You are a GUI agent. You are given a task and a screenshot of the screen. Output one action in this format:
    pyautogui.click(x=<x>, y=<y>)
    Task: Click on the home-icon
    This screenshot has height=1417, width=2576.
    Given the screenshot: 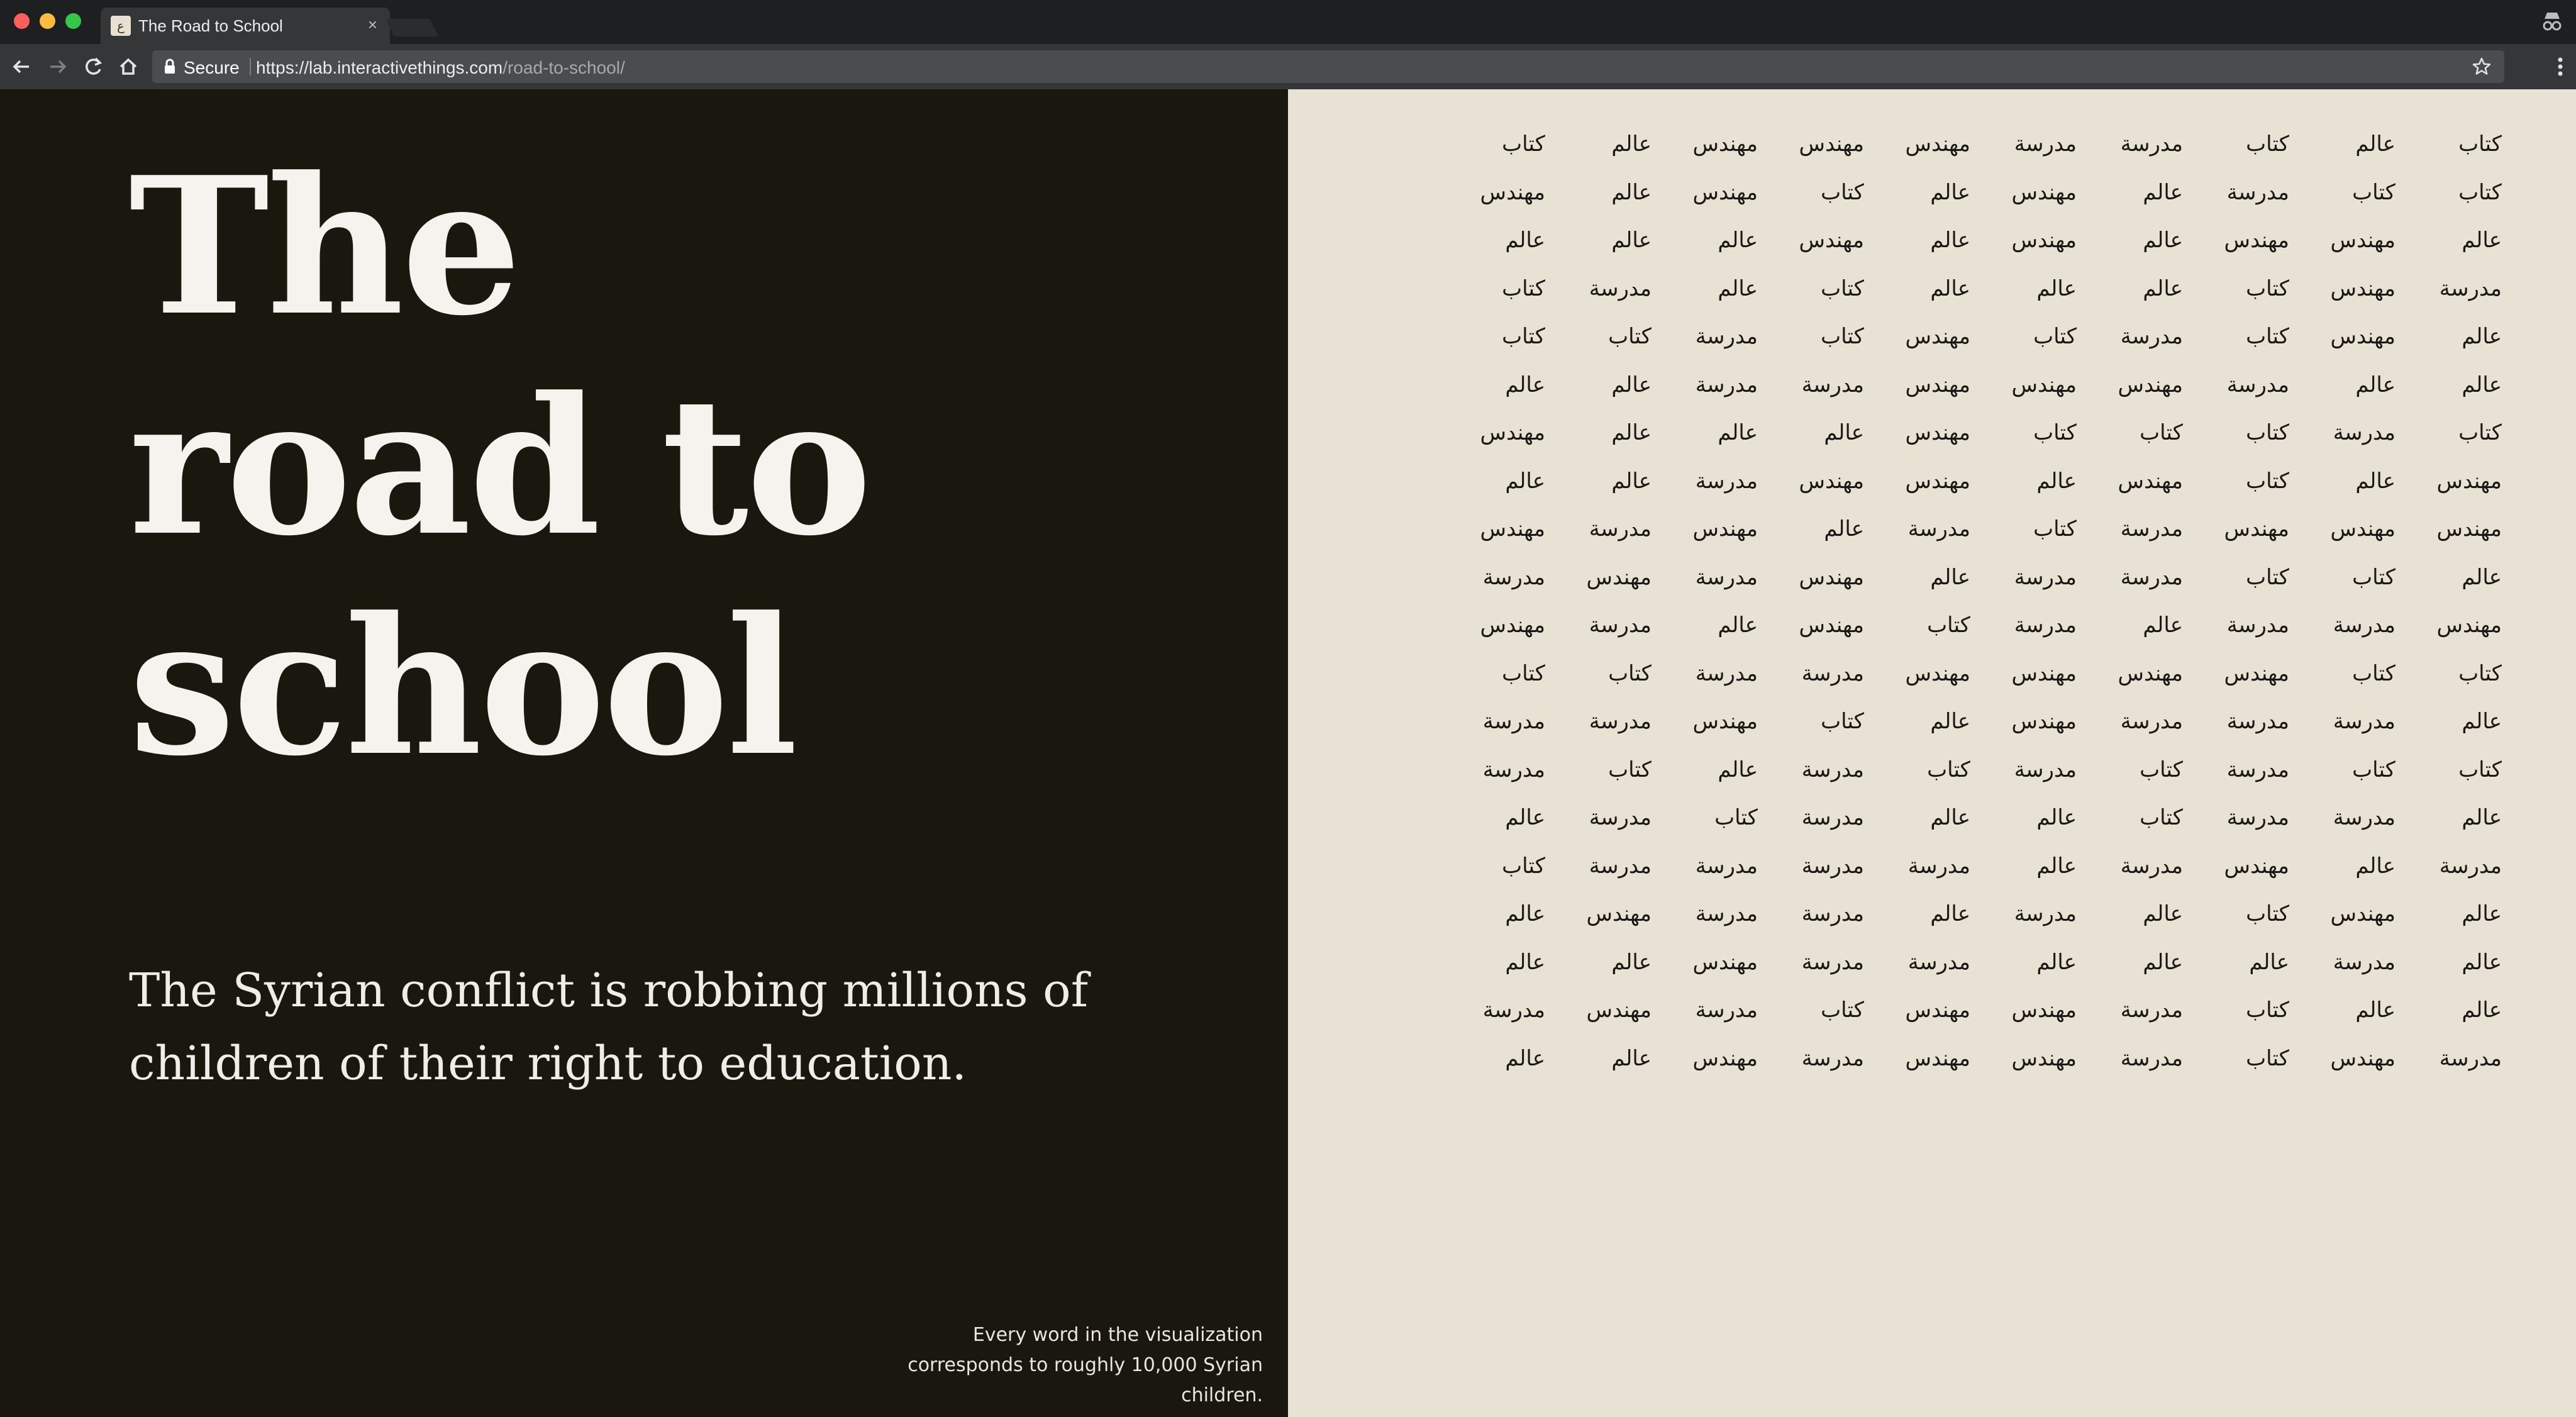 What is the action you would take?
    pyautogui.click(x=128, y=66)
    